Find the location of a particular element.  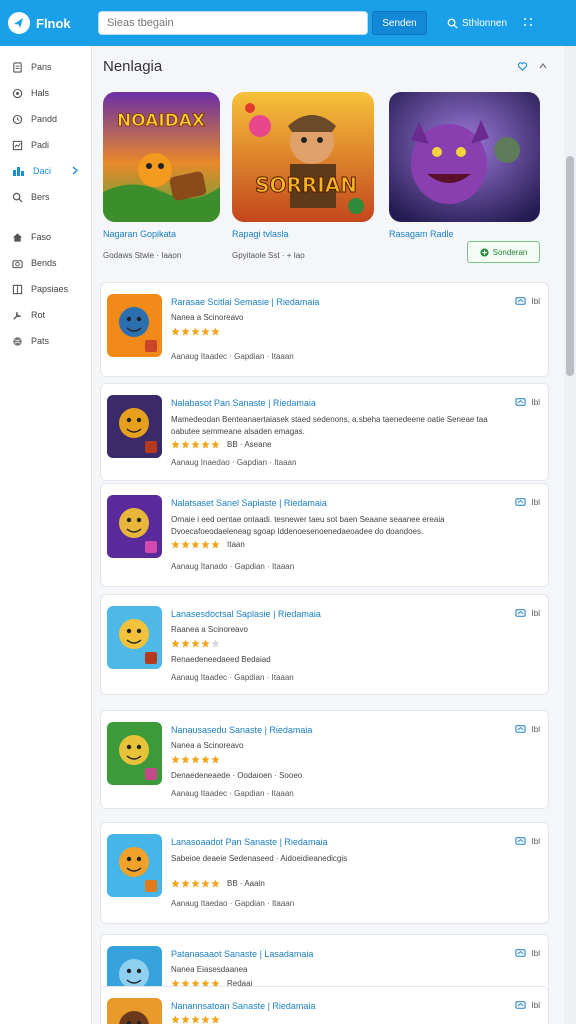

app-subtitle: Nanea a Scinoreavo is located at coordinates (207, 317).